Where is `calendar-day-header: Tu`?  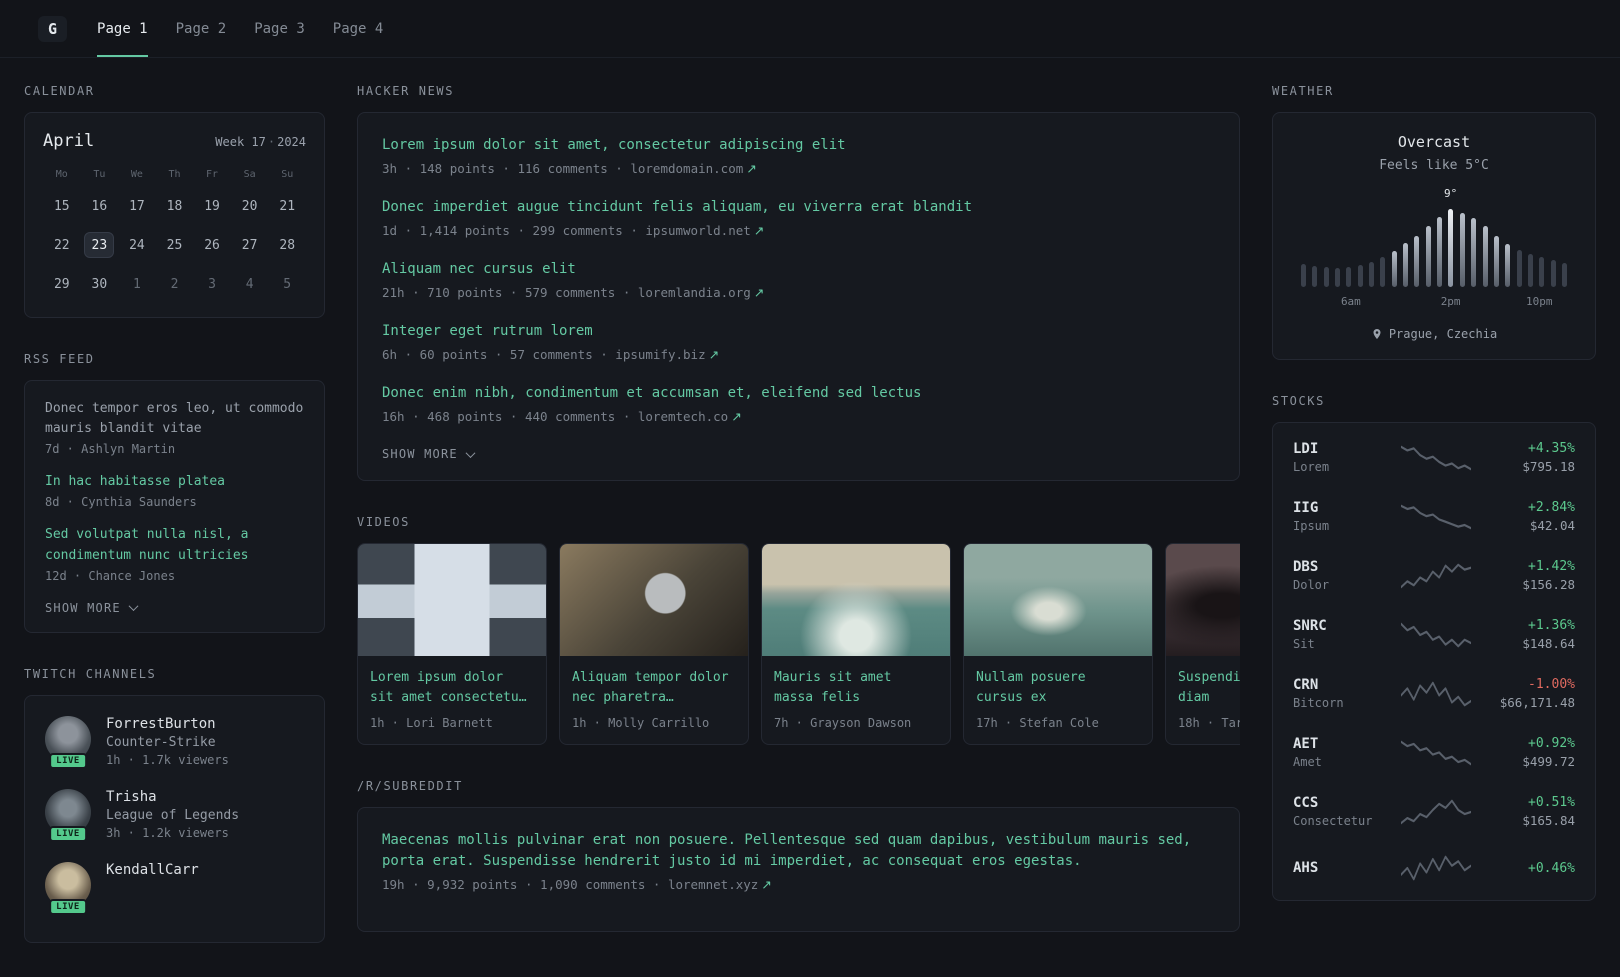 calendar-day-header: Tu is located at coordinates (99, 174).